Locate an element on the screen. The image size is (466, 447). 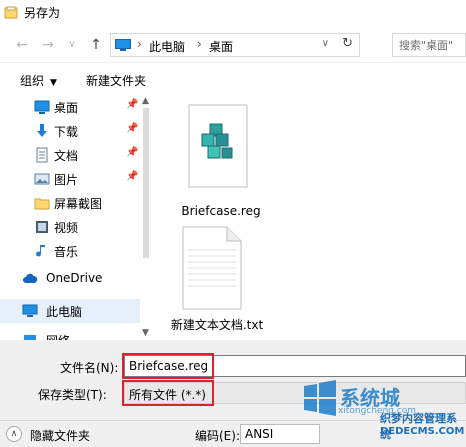
sidebar-scrollbar: ▲ ▼ is located at coordinates (146, 217).